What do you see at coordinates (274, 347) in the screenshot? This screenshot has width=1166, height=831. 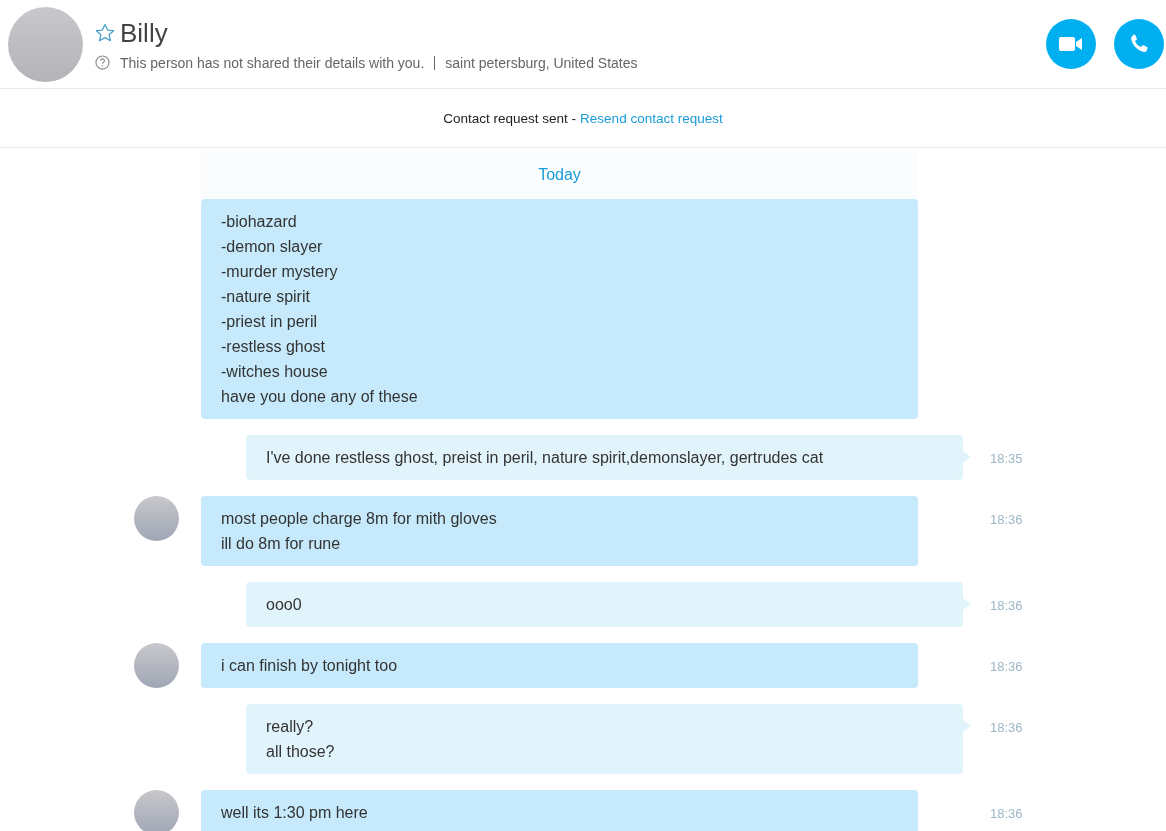 I see `message-text: -restless ghost` at bounding box center [274, 347].